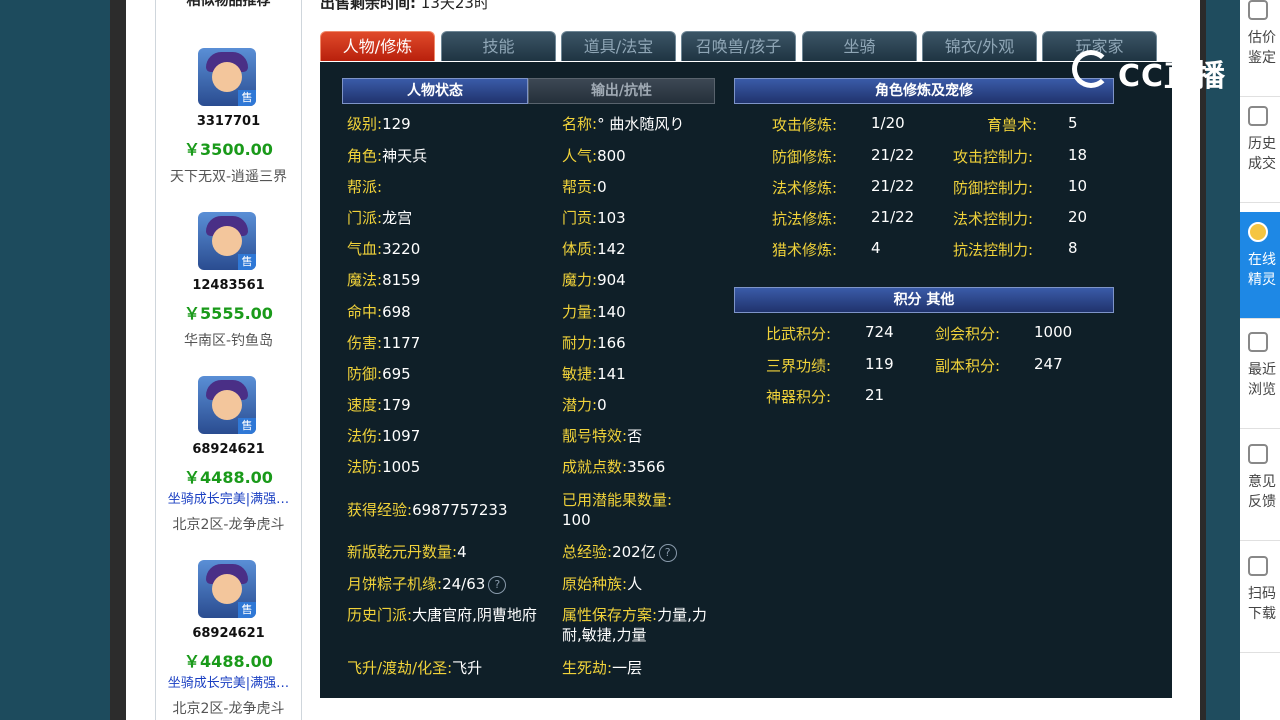 The width and height of the screenshot is (1280, 720). Describe the element at coordinates (1260, 48) in the screenshot. I see `rp-estimate: 估价 鉴定` at that location.